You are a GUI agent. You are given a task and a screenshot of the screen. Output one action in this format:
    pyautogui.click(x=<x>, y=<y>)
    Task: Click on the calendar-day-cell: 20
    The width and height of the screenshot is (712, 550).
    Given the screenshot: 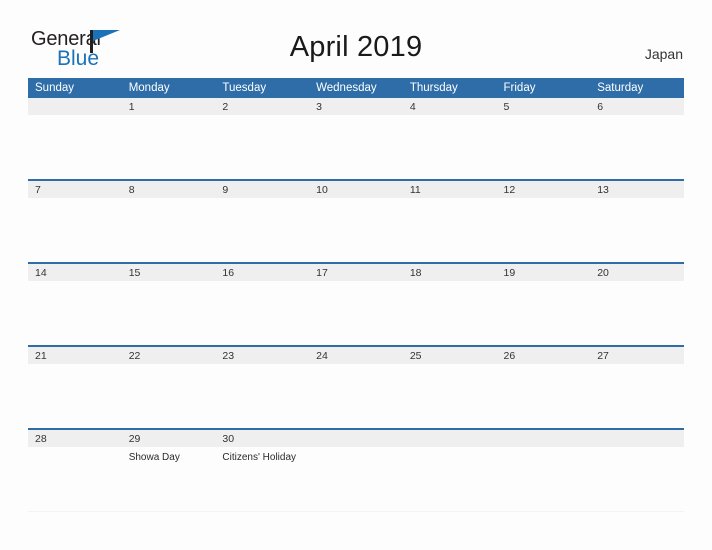 What is the action you would take?
    pyautogui.click(x=637, y=303)
    